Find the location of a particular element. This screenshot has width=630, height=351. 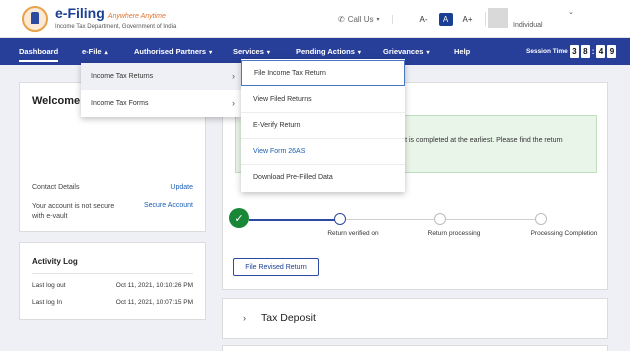

font-increase-button: A+ is located at coordinates (468, 19).